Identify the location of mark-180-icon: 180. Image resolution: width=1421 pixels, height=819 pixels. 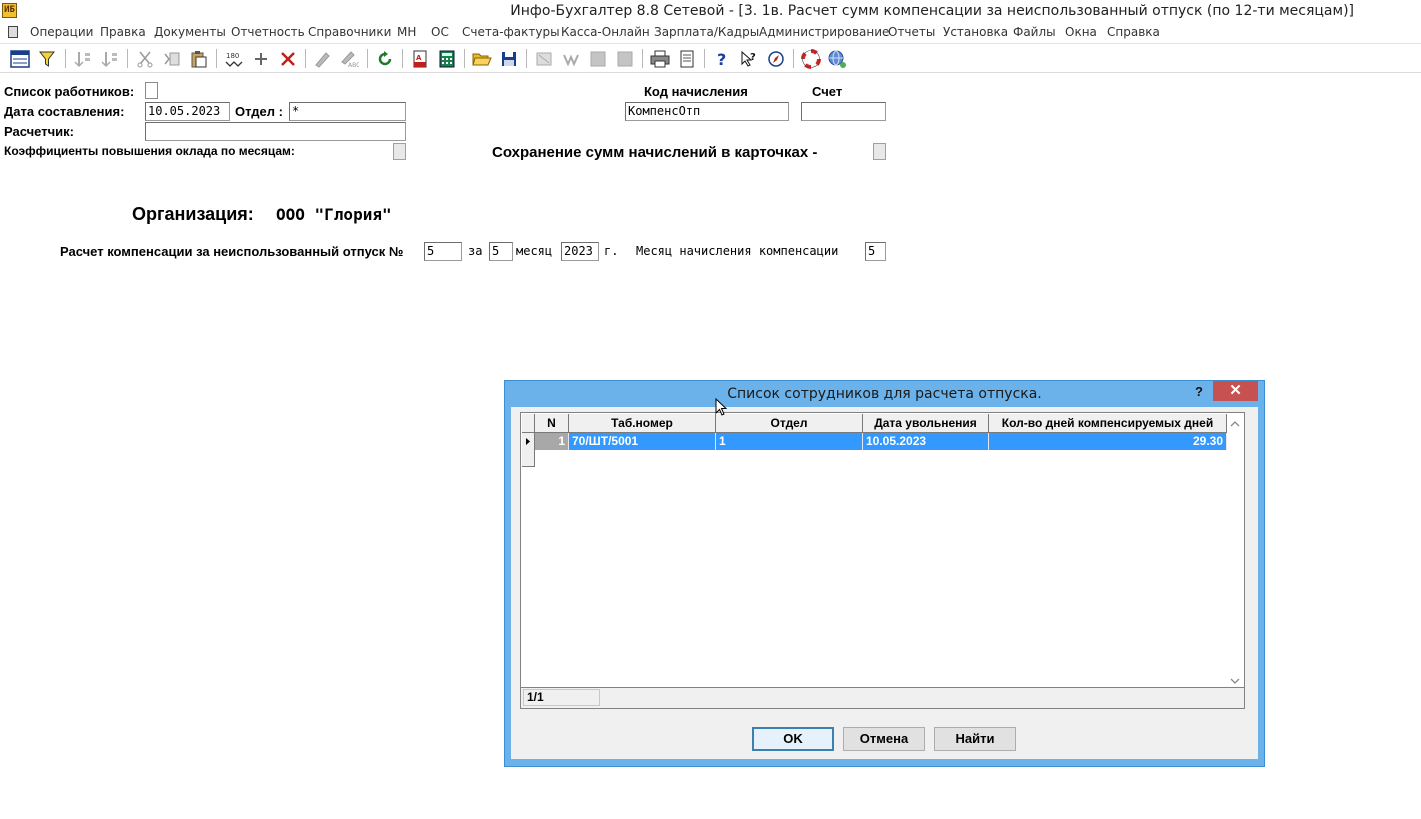
(234, 59).